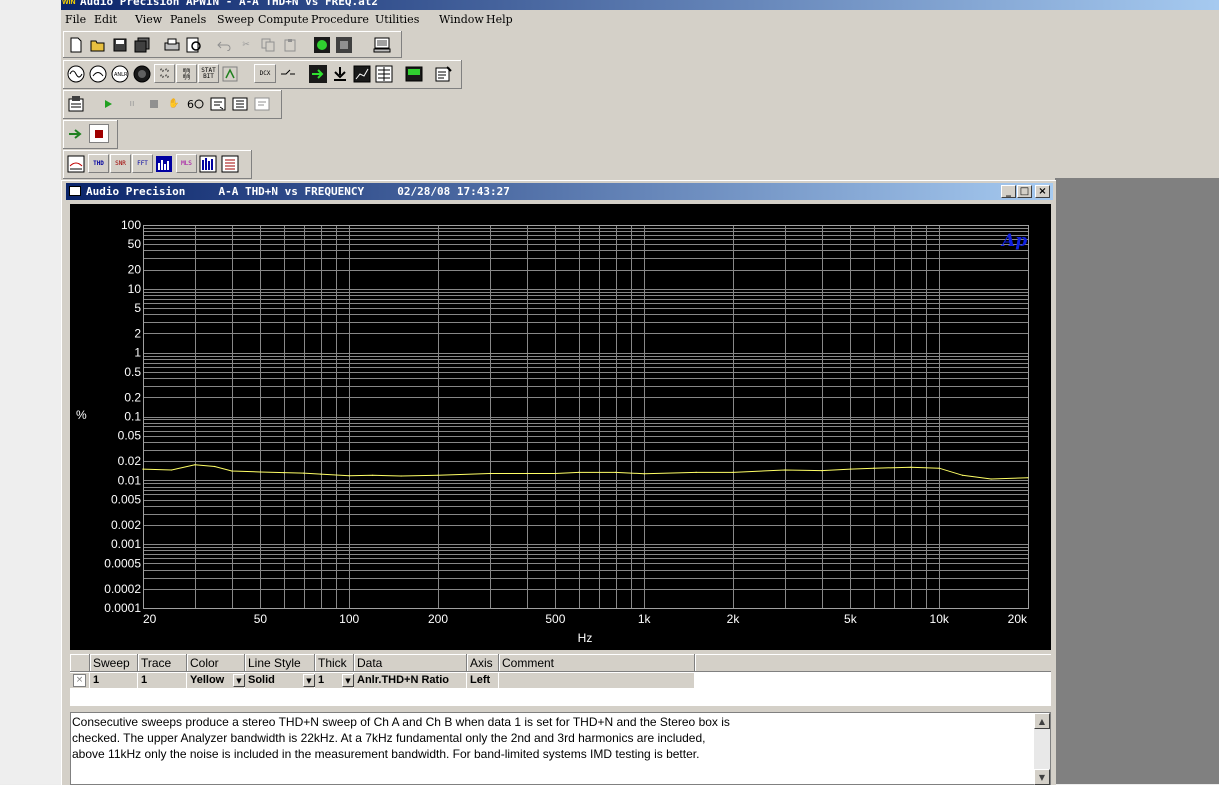 This screenshot has height=785, width=1219. I want to click on digital-io-icon, so click(142, 73).